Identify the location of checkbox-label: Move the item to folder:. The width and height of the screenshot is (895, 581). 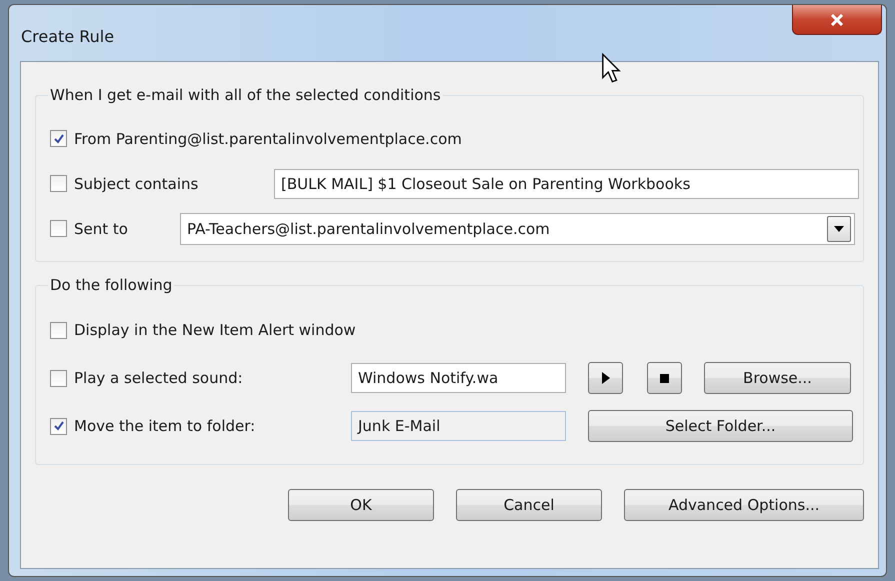
(165, 426).